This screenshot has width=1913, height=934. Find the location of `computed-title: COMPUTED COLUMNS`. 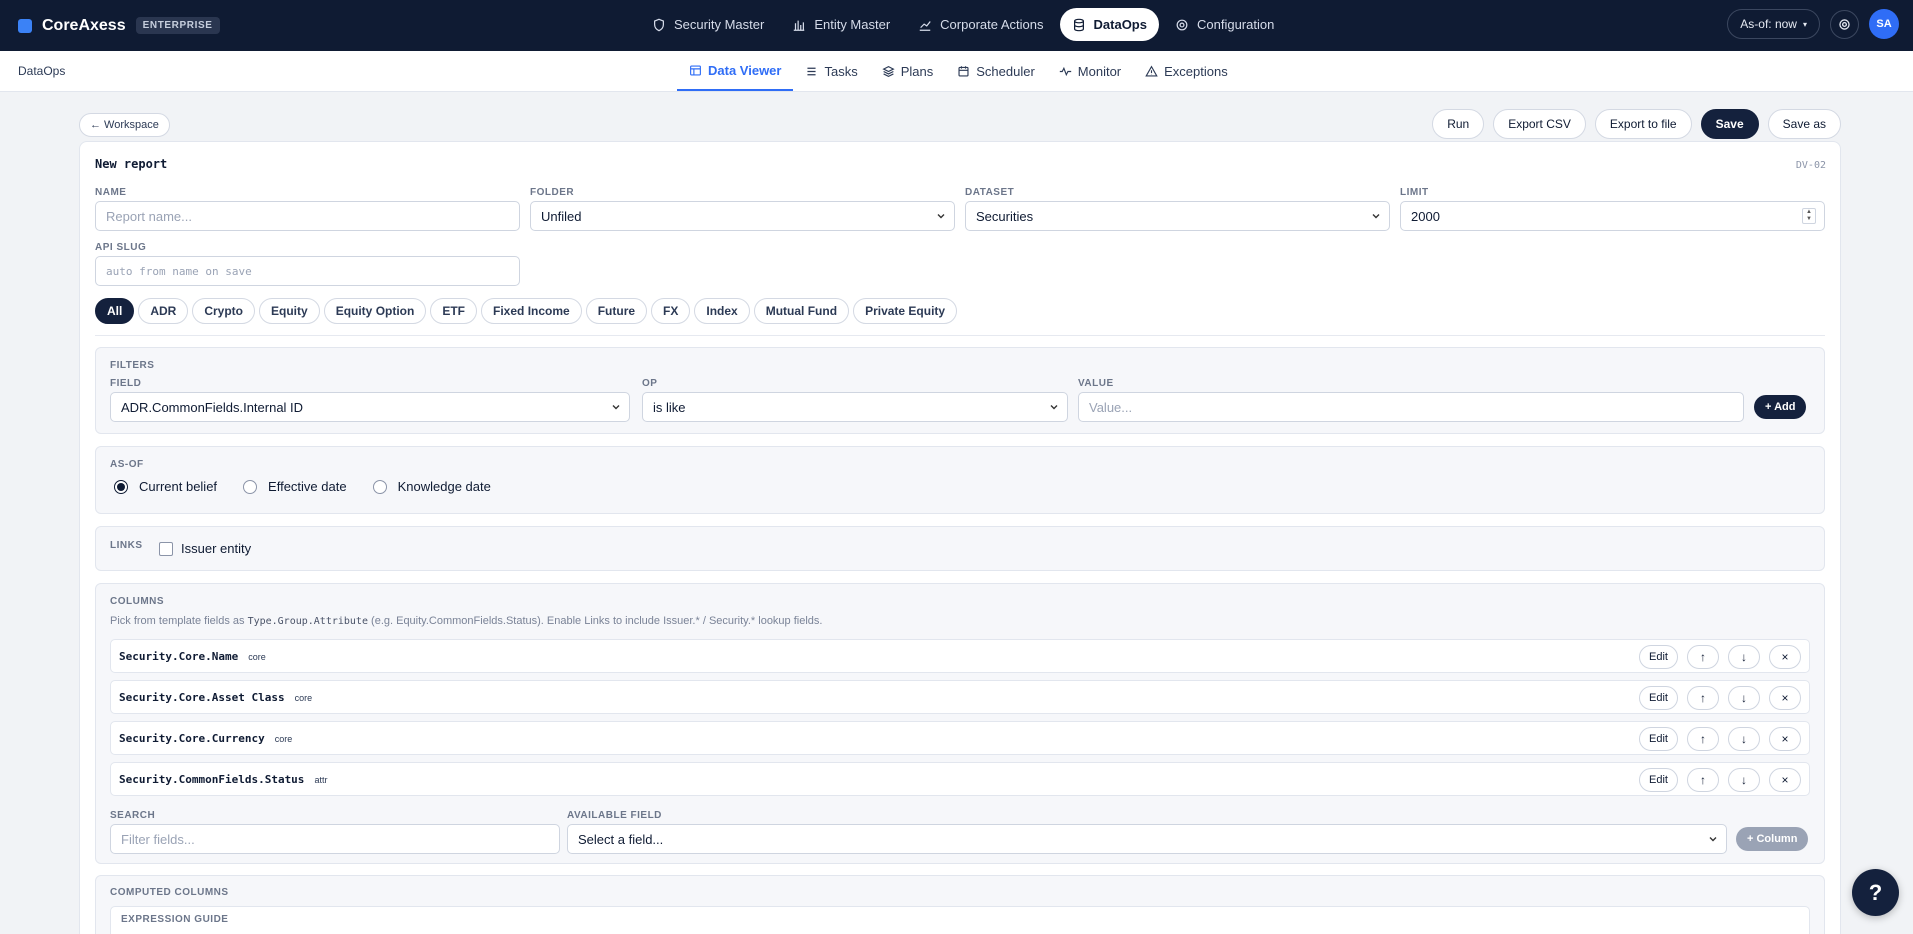

computed-title: COMPUTED COLUMNS is located at coordinates (169, 892).